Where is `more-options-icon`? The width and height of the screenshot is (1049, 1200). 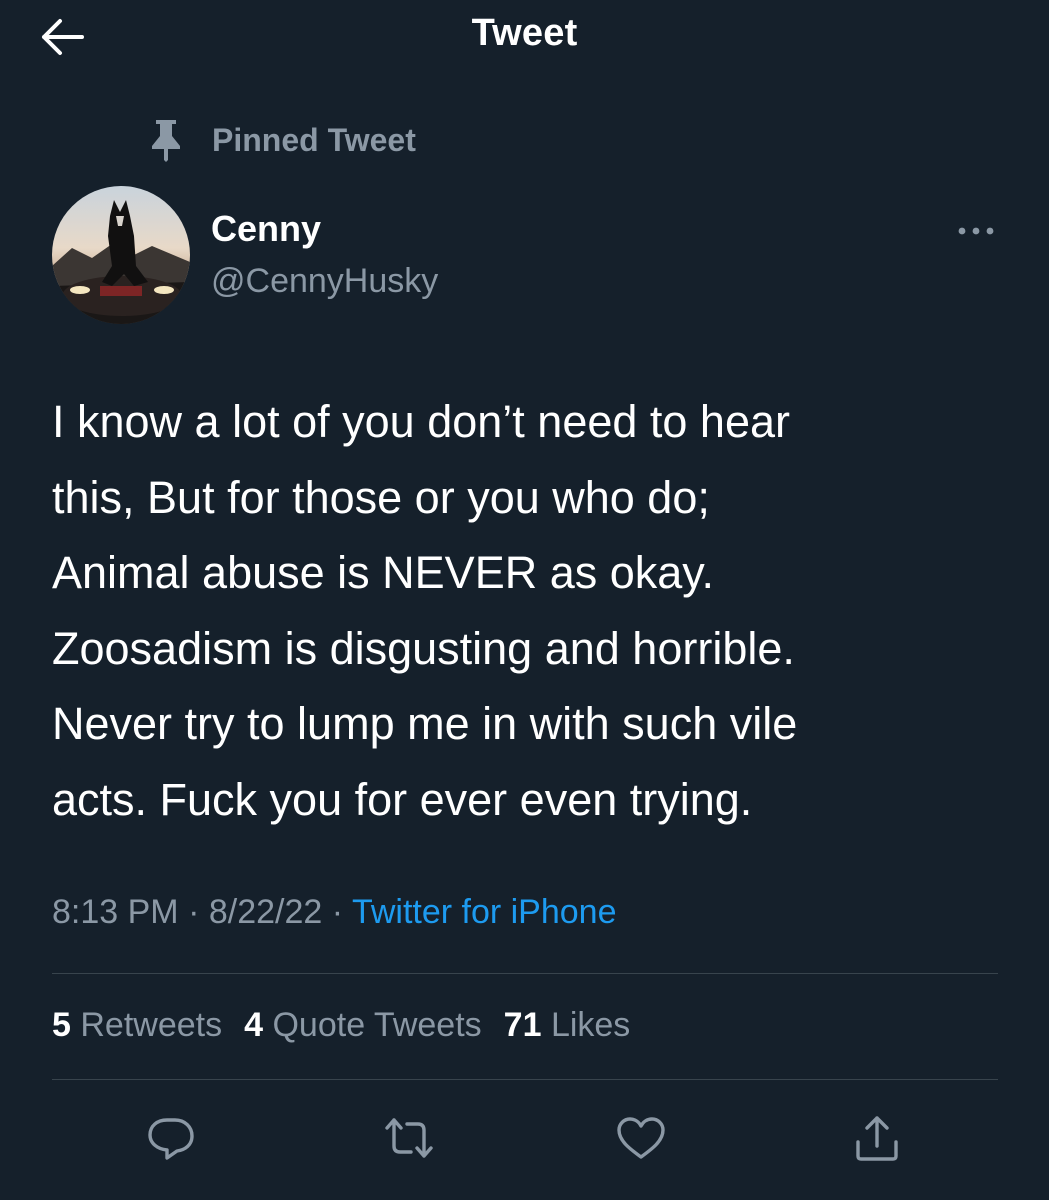 more-options-icon is located at coordinates (976, 231).